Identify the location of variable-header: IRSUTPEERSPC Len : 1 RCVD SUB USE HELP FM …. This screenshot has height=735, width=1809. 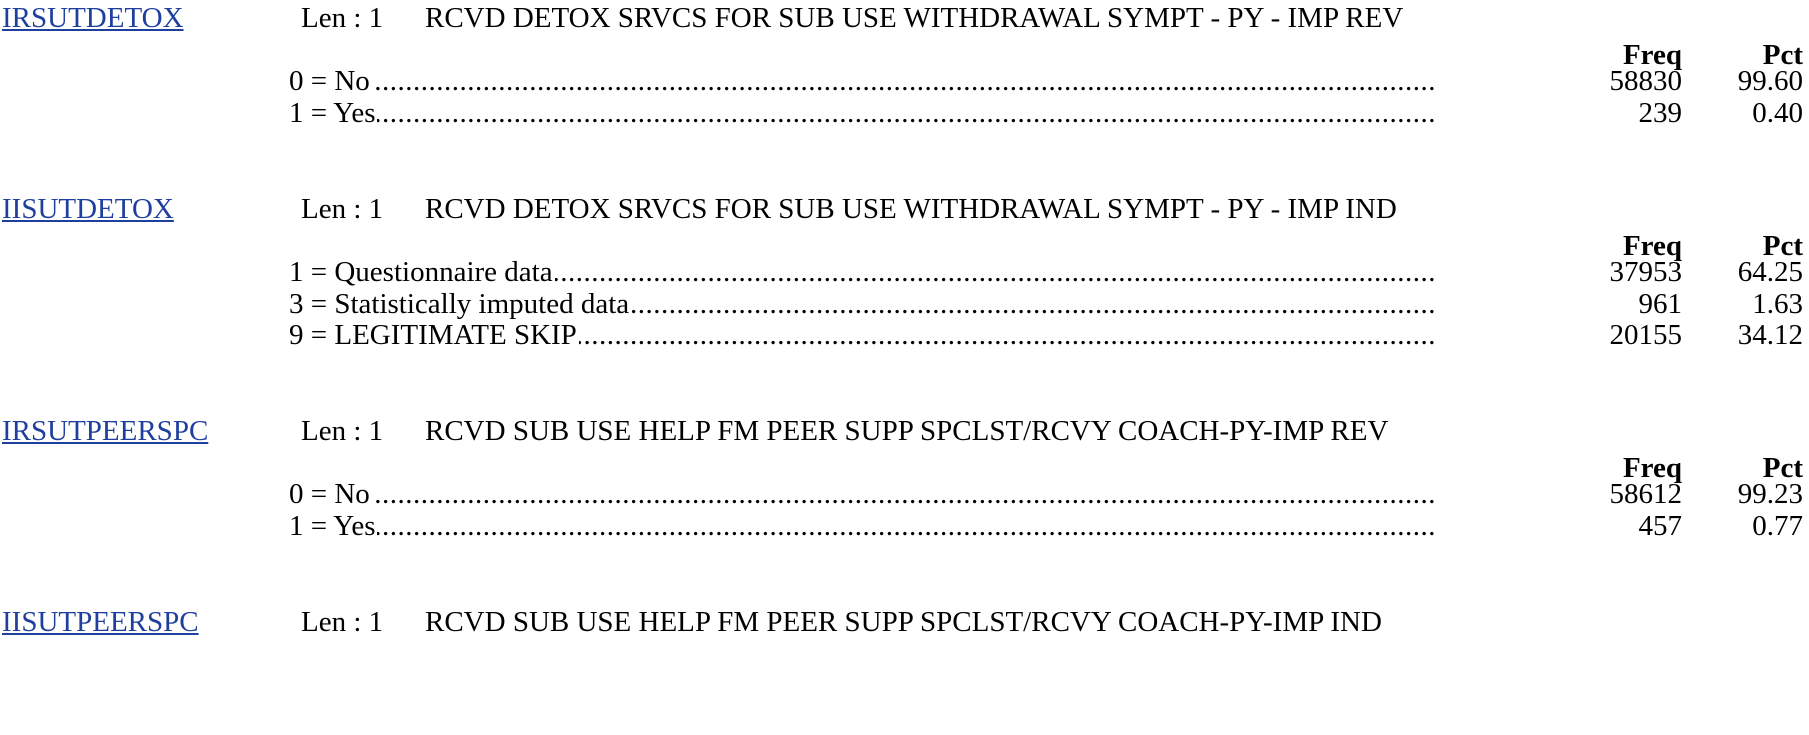
(904, 433).